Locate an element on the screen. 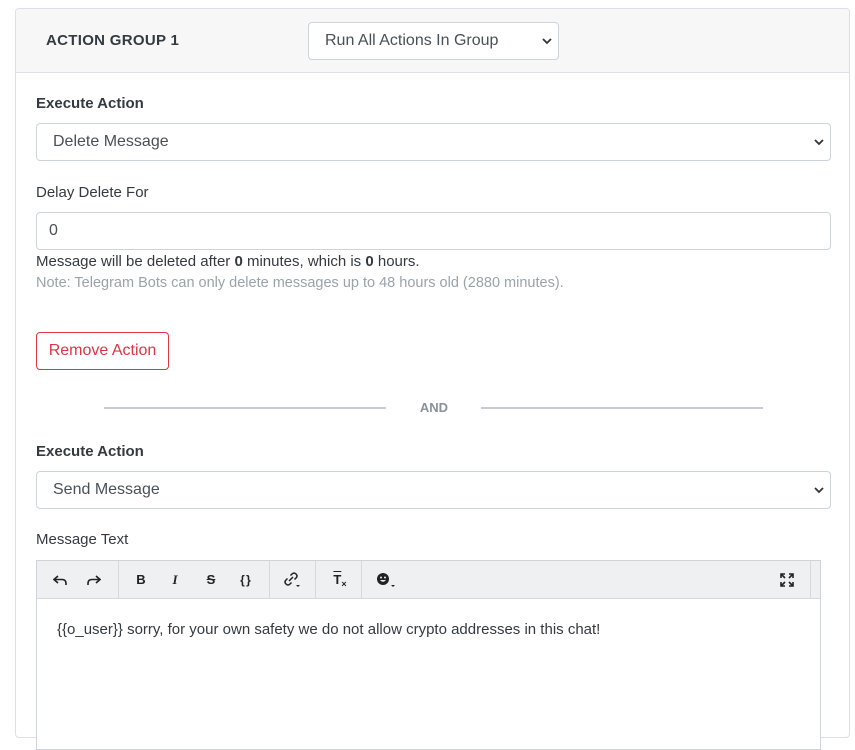 This screenshot has width=855, height=750. editor-toolbar: B I S { } T × is located at coordinates (428, 580).